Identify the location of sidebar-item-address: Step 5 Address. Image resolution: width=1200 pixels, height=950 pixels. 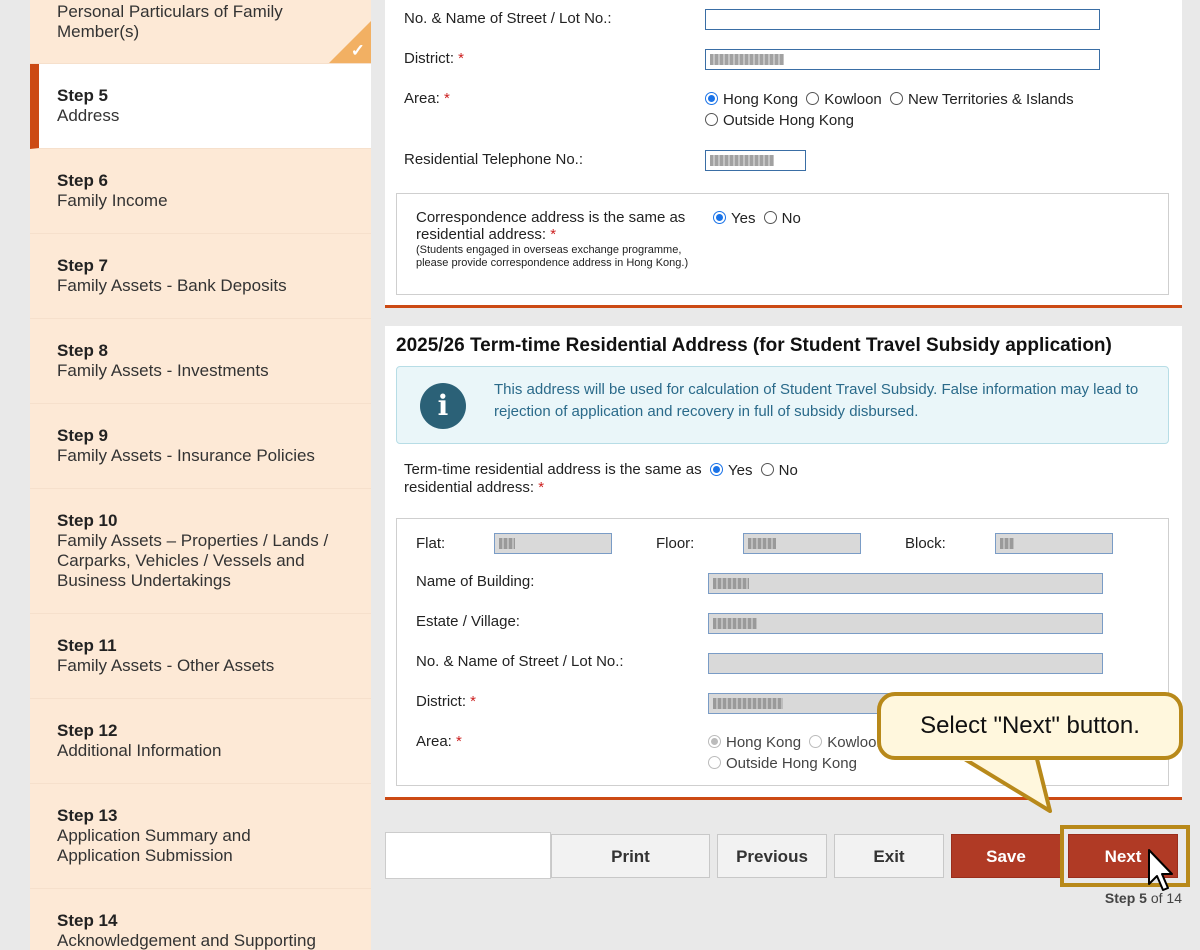
(200, 106).